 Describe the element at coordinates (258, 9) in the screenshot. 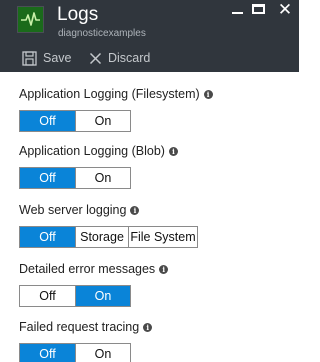

I see `maximize-icon` at that location.